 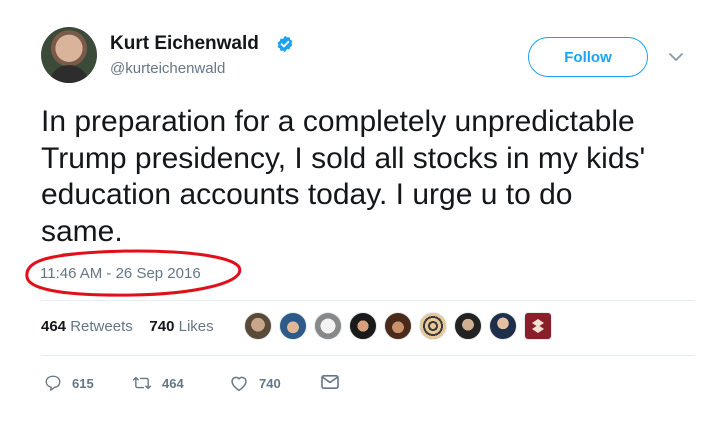 What do you see at coordinates (69, 383) in the screenshot?
I see `reply-button: 615` at bounding box center [69, 383].